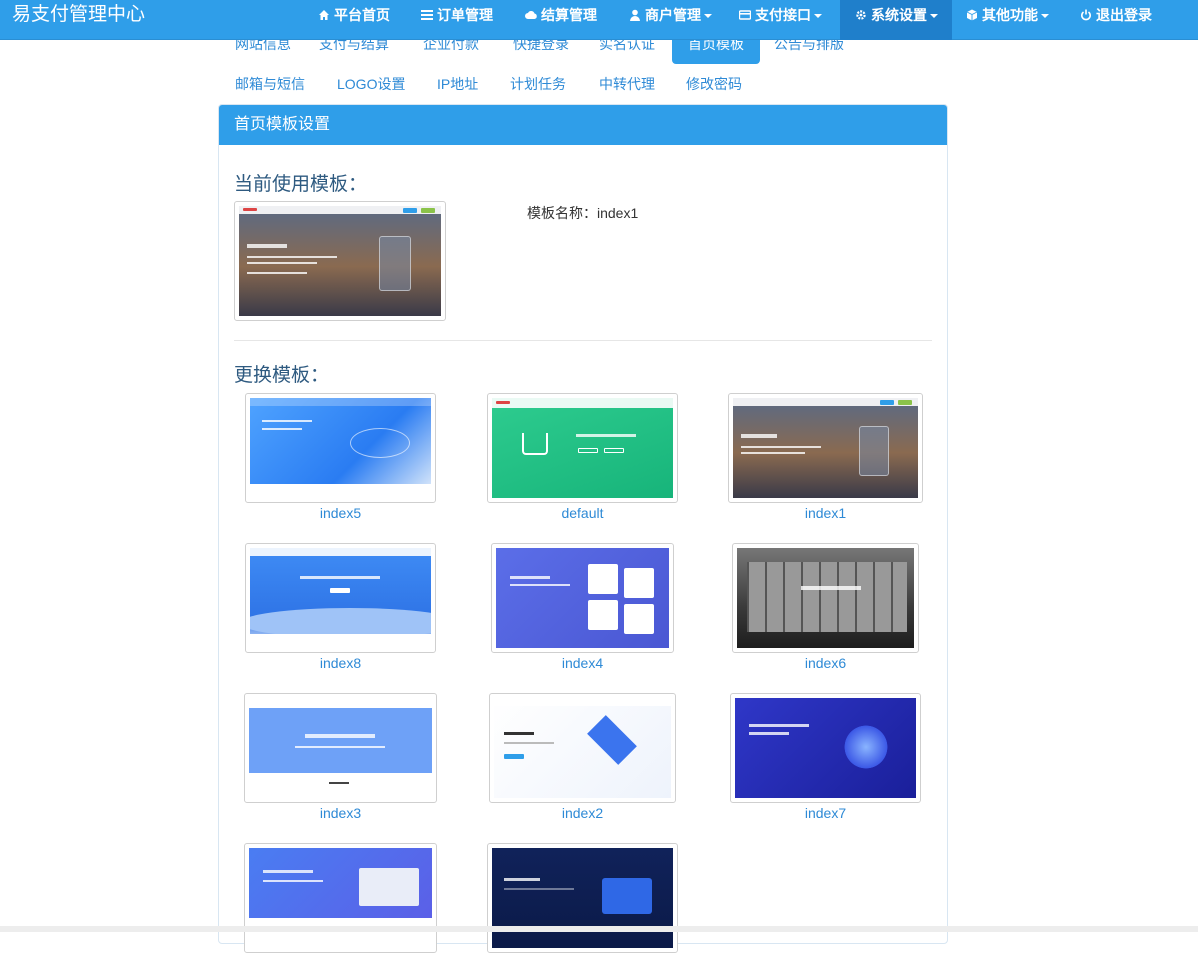 This screenshot has width=1198, height=953. Describe the element at coordinates (340, 663) in the screenshot. I see `template-label-index8: index8` at that location.